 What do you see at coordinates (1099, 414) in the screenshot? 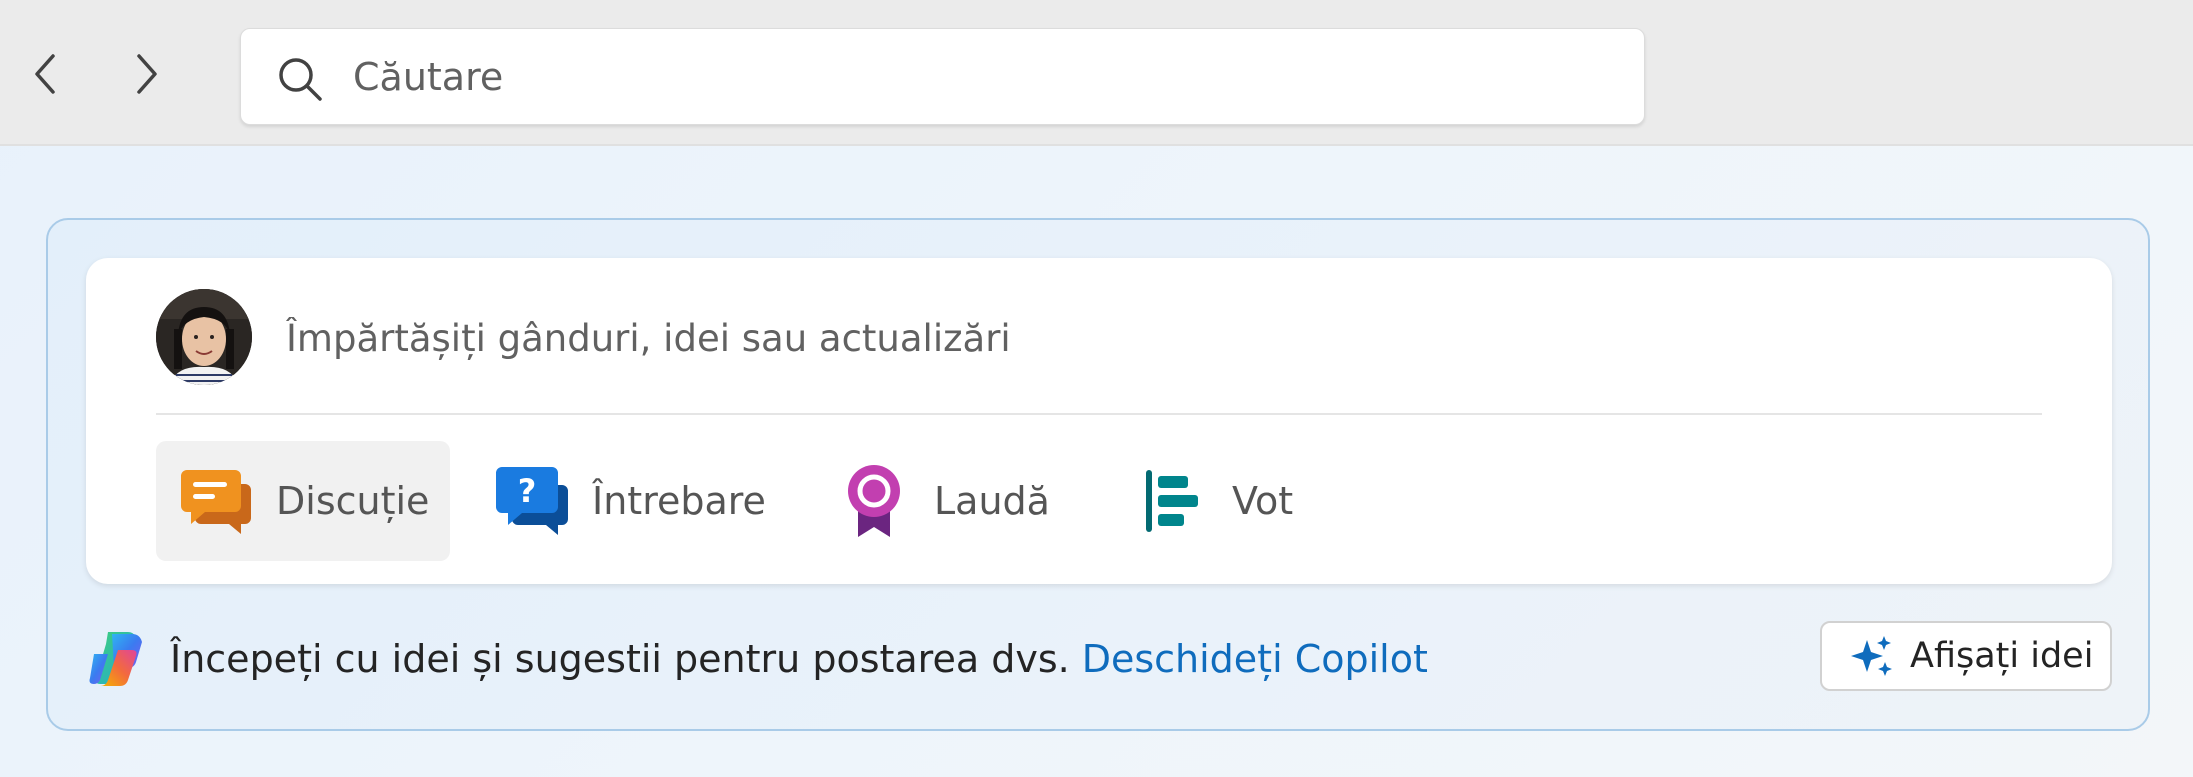
I see `divider` at bounding box center [1099, 414].